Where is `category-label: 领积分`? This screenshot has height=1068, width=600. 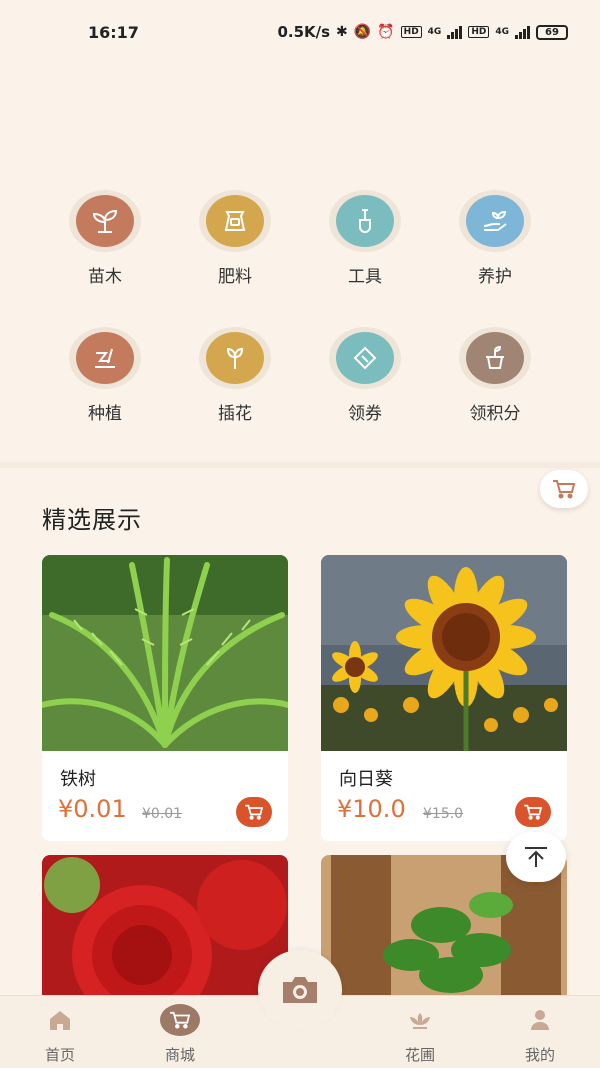
category-label: 领积分 is located at coordinates (495, 414).